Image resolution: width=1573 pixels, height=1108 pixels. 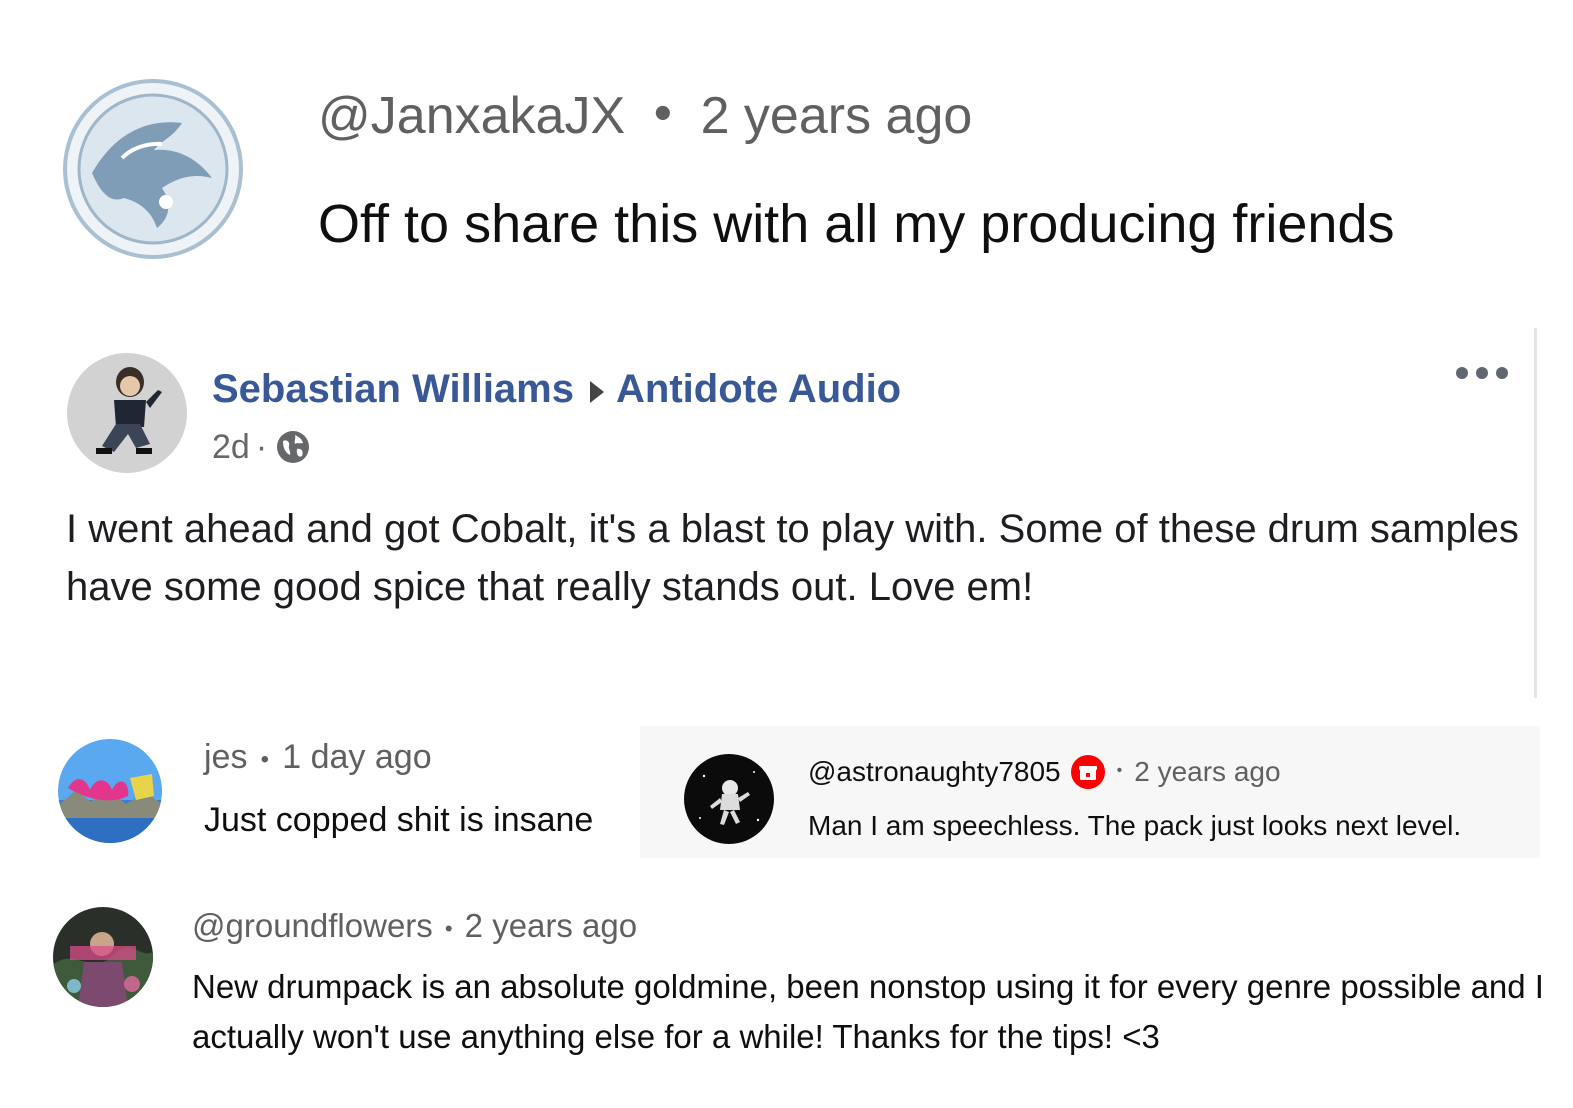 What do you see at coordinates (399, 820) in the screenshot?
I see `comment-text: Just copped shit is insane` at bounding box center [399, 820].